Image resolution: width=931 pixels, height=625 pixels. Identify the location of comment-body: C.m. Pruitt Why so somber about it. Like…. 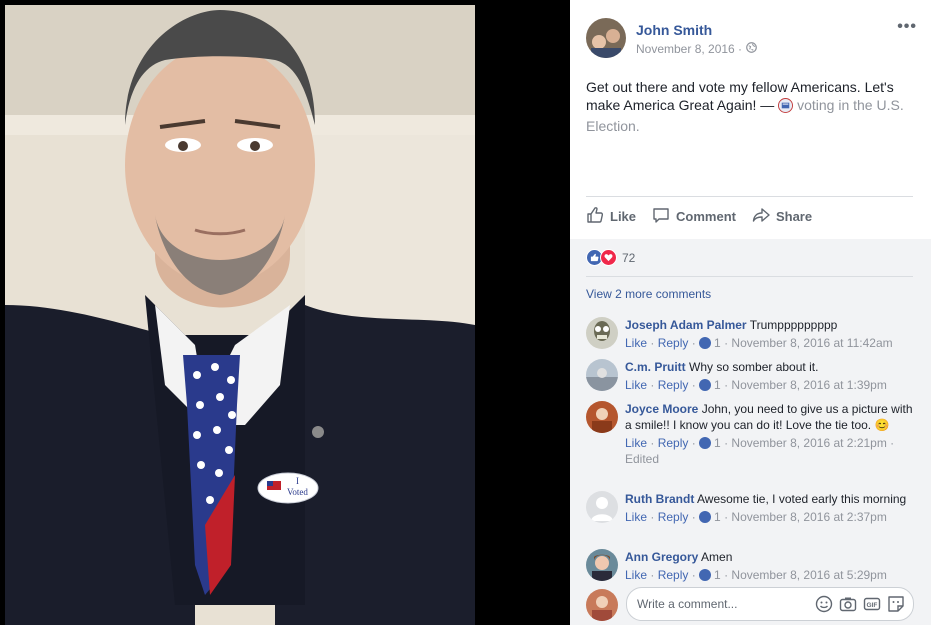
(770, 376).